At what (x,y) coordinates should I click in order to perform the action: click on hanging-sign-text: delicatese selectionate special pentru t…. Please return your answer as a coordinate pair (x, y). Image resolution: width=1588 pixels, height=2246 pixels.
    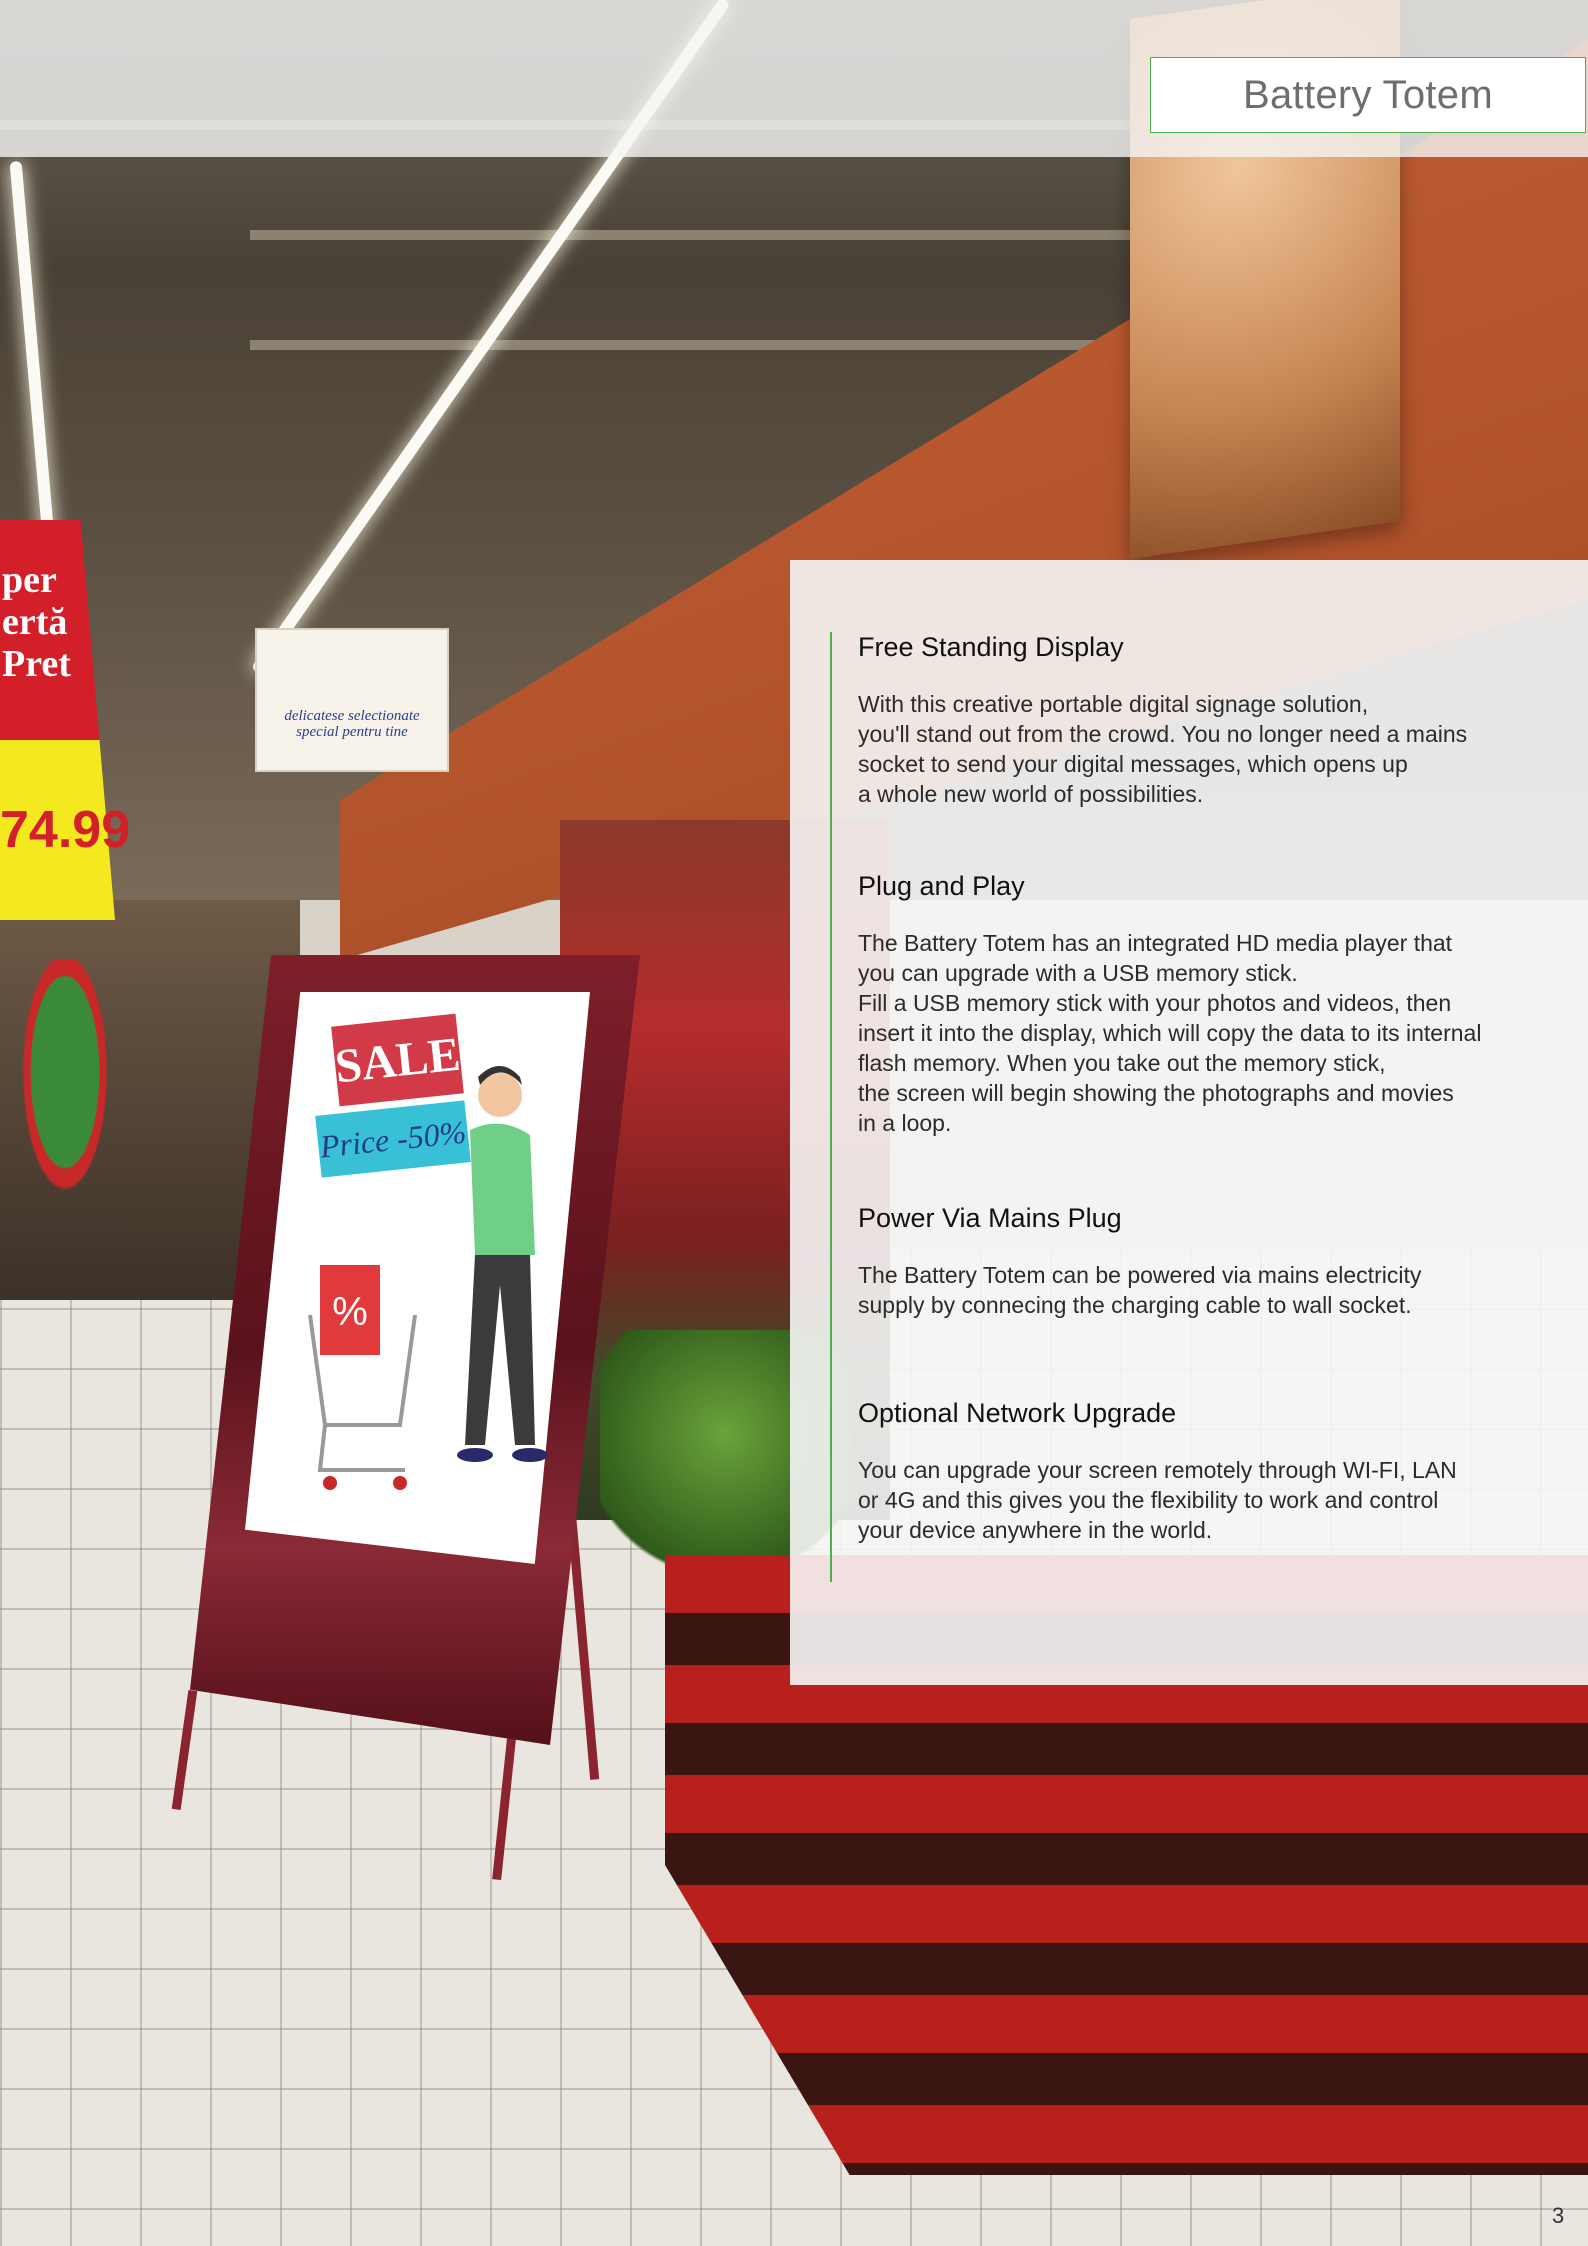
    Looking at the image, I should click on (352, 724).